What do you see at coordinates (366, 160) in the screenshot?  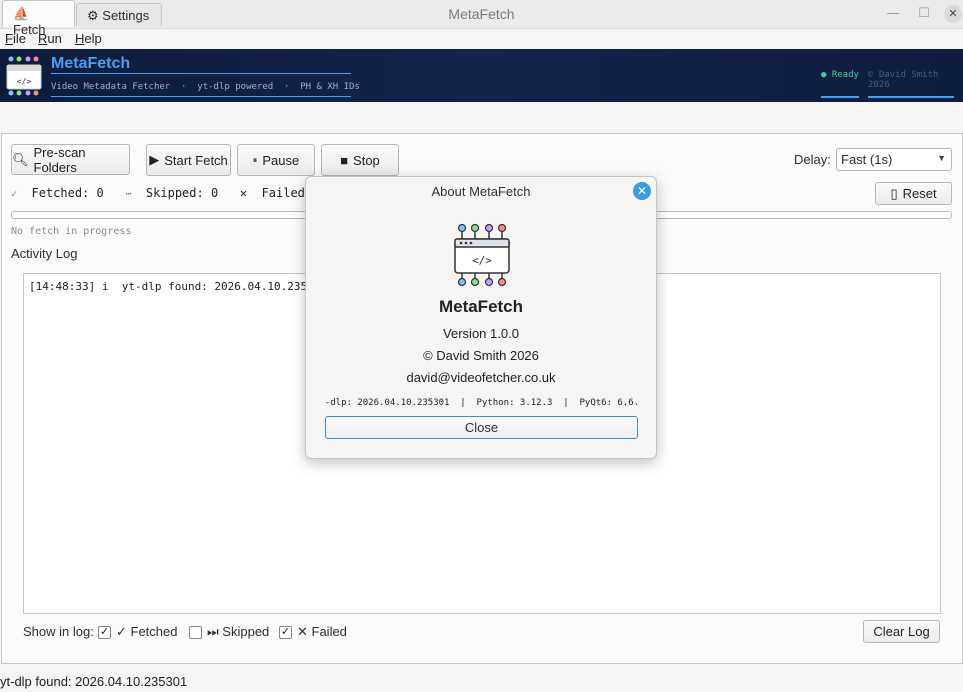 I see `stop-label: Stop` at bounding box center [366, 160].